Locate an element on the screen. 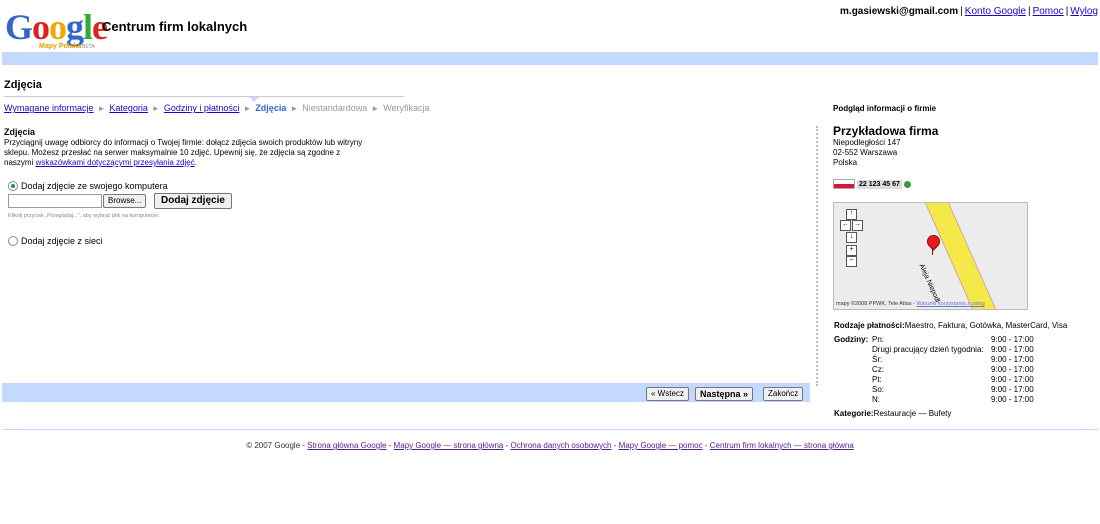  zoom-in-icon: + is located at coordinates (851, 250).